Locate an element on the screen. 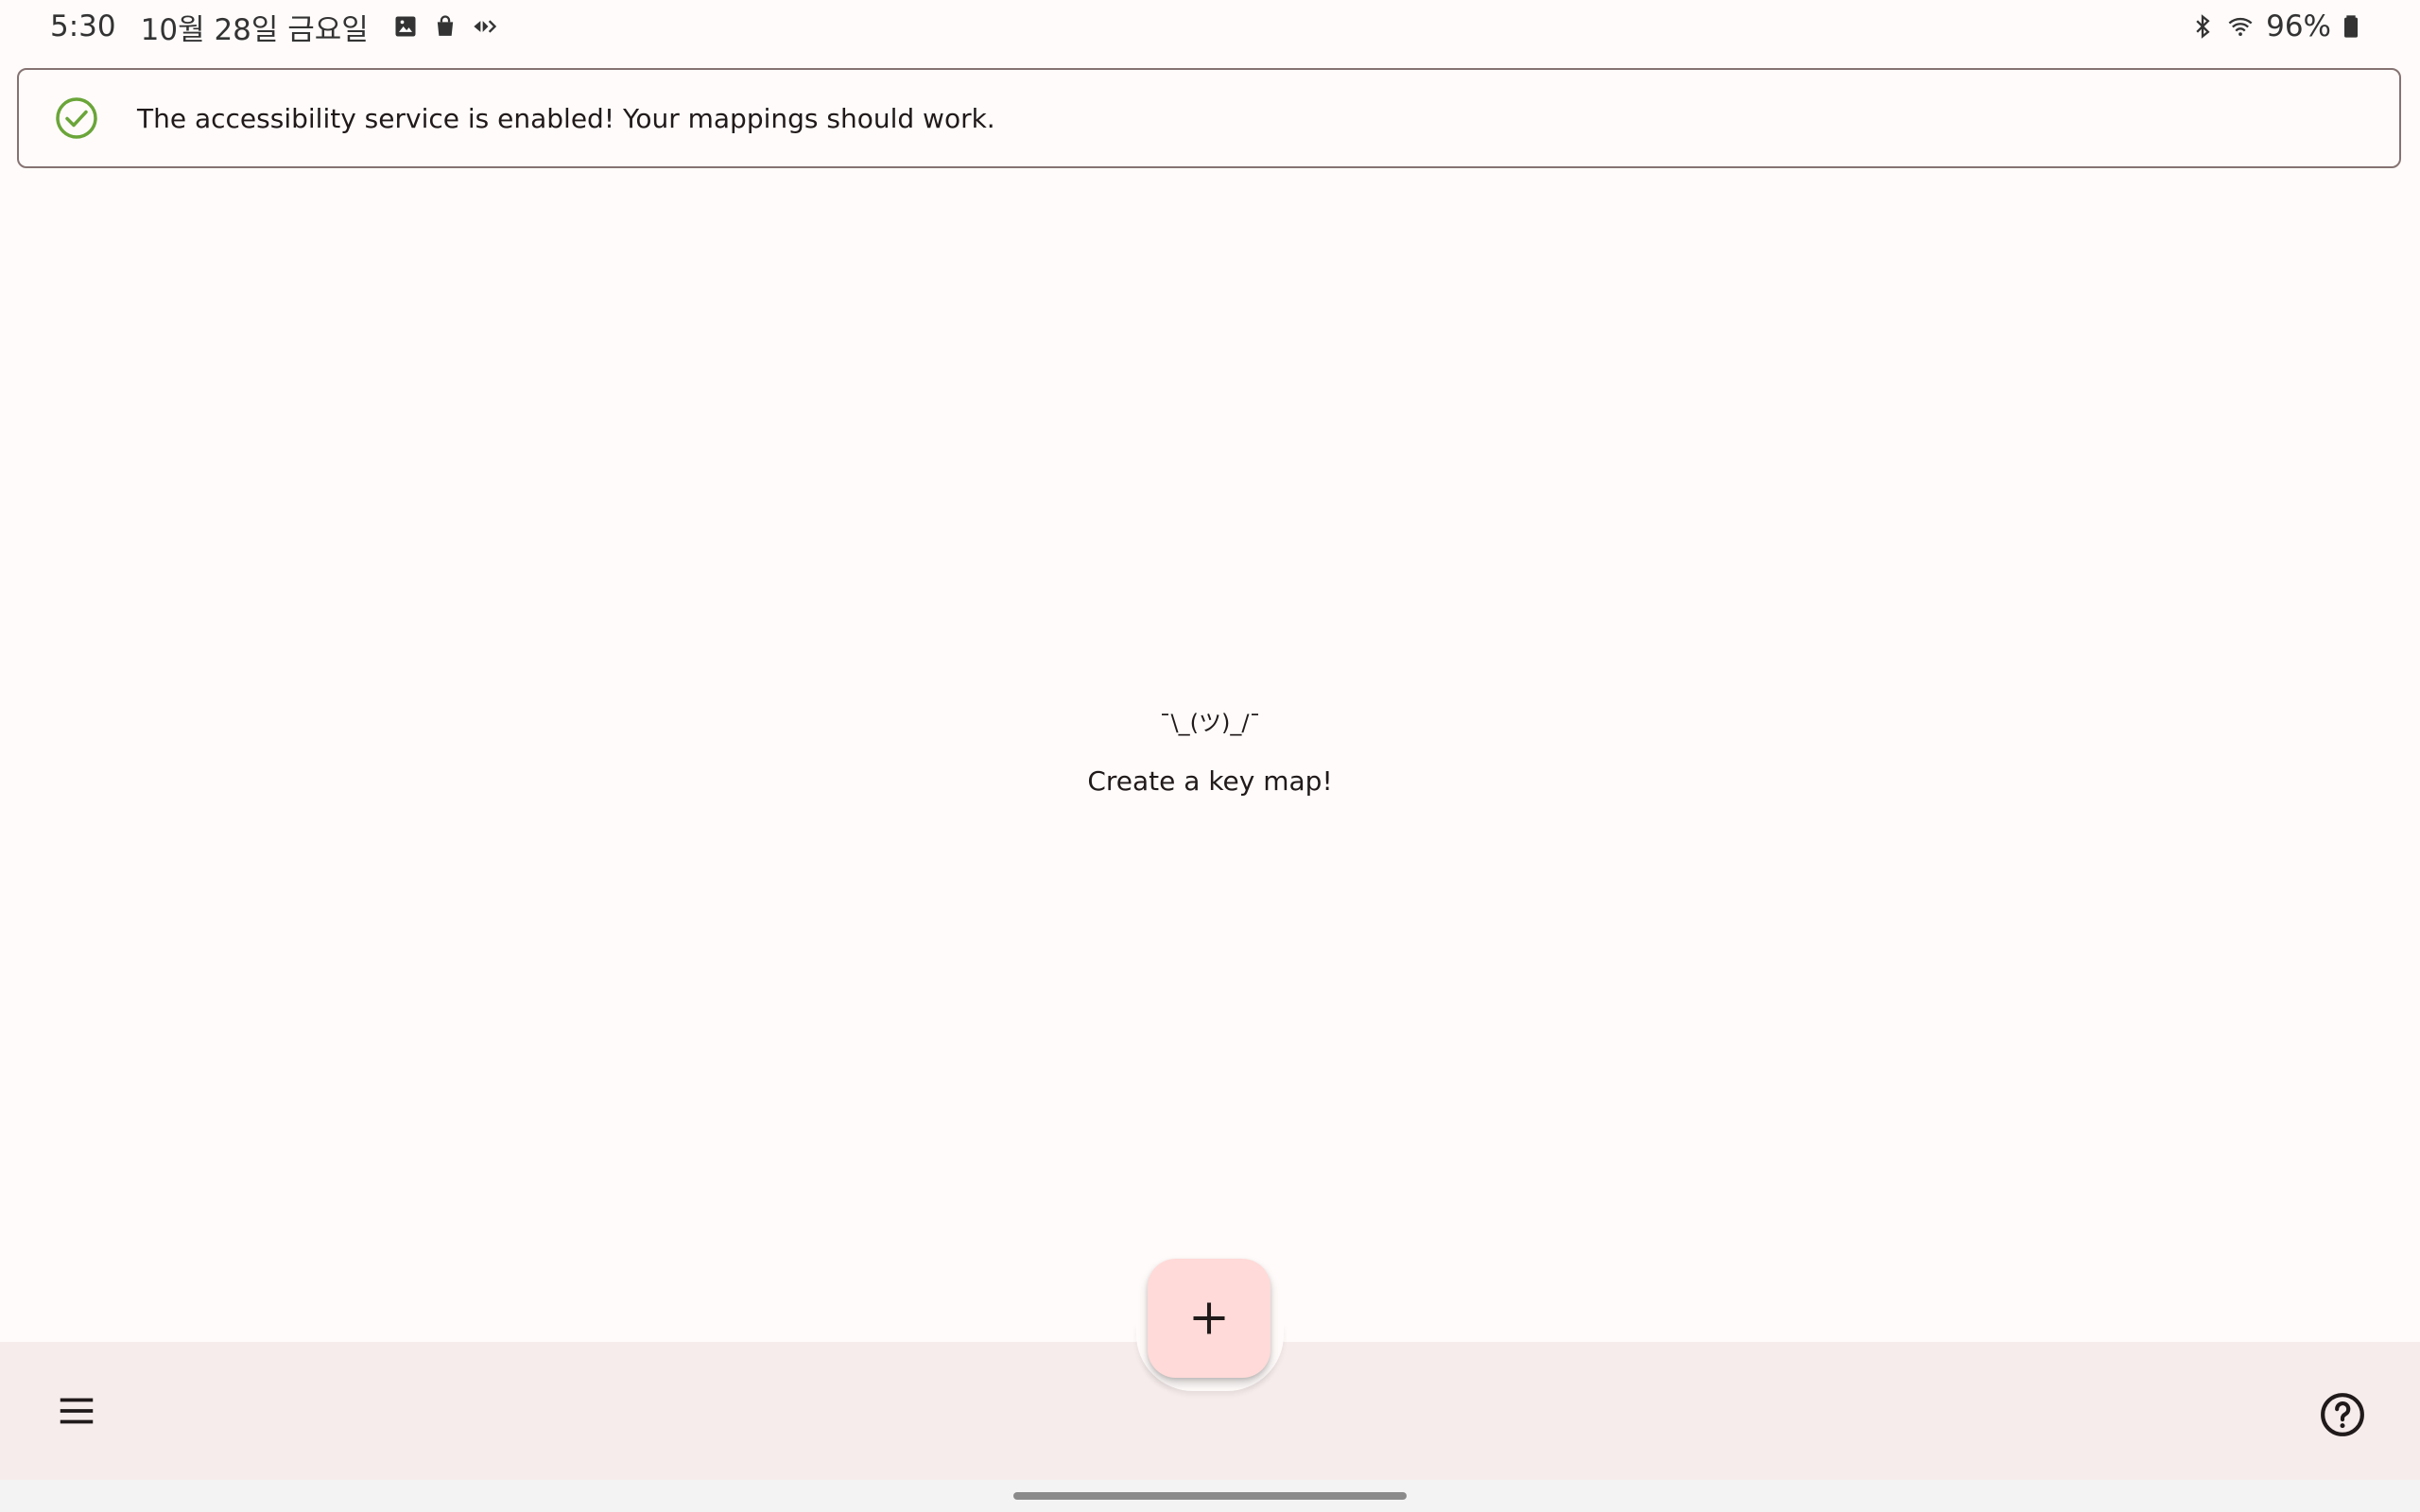 The height and width of the screenshot is (1512, 2420). gallery-icon is located at coordinates (405, 26).